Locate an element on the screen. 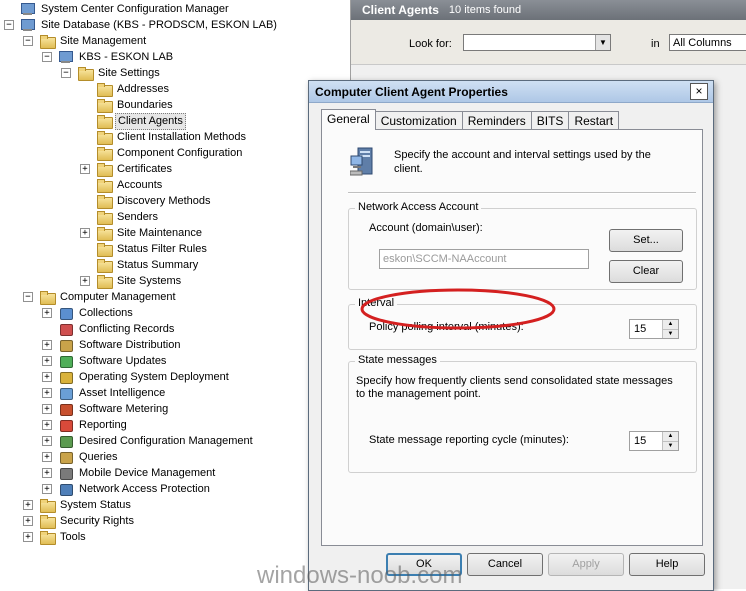  tree-item-site-management: − Site Management is located at coordinates (85, 41).